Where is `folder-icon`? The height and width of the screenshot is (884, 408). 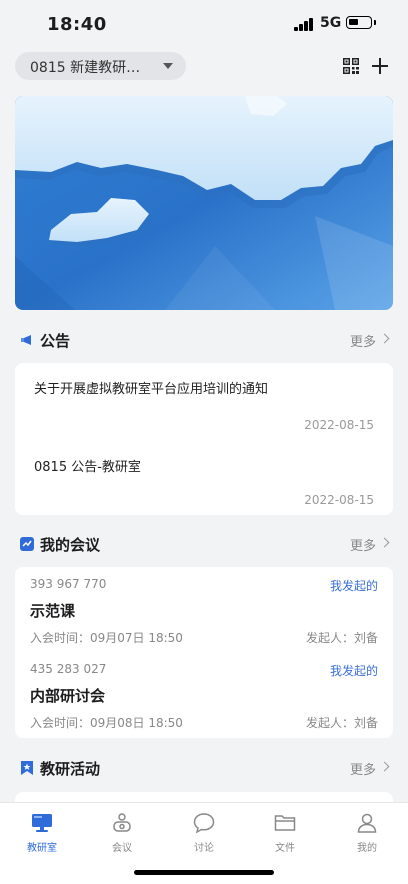 folder-icon is located at coordinates (285, 823).